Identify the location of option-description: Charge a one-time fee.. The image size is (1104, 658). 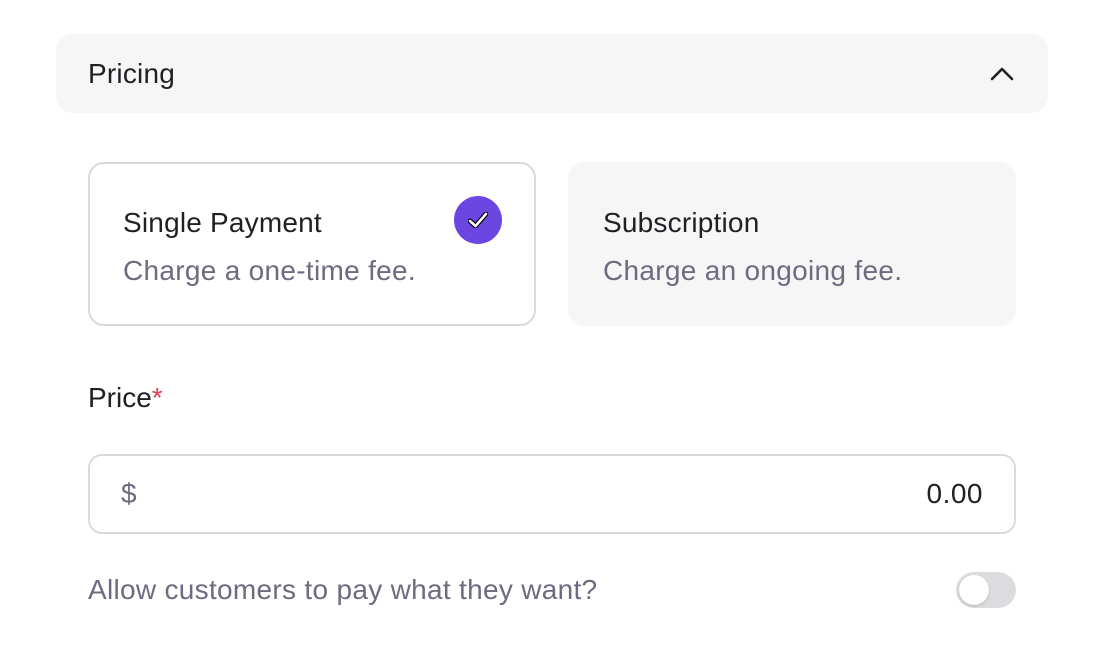
(269, 270).